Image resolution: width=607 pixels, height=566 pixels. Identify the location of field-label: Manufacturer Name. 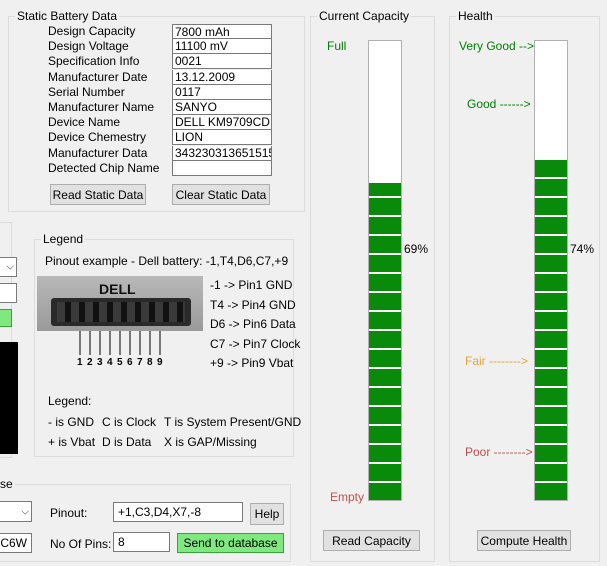
(101, 107).